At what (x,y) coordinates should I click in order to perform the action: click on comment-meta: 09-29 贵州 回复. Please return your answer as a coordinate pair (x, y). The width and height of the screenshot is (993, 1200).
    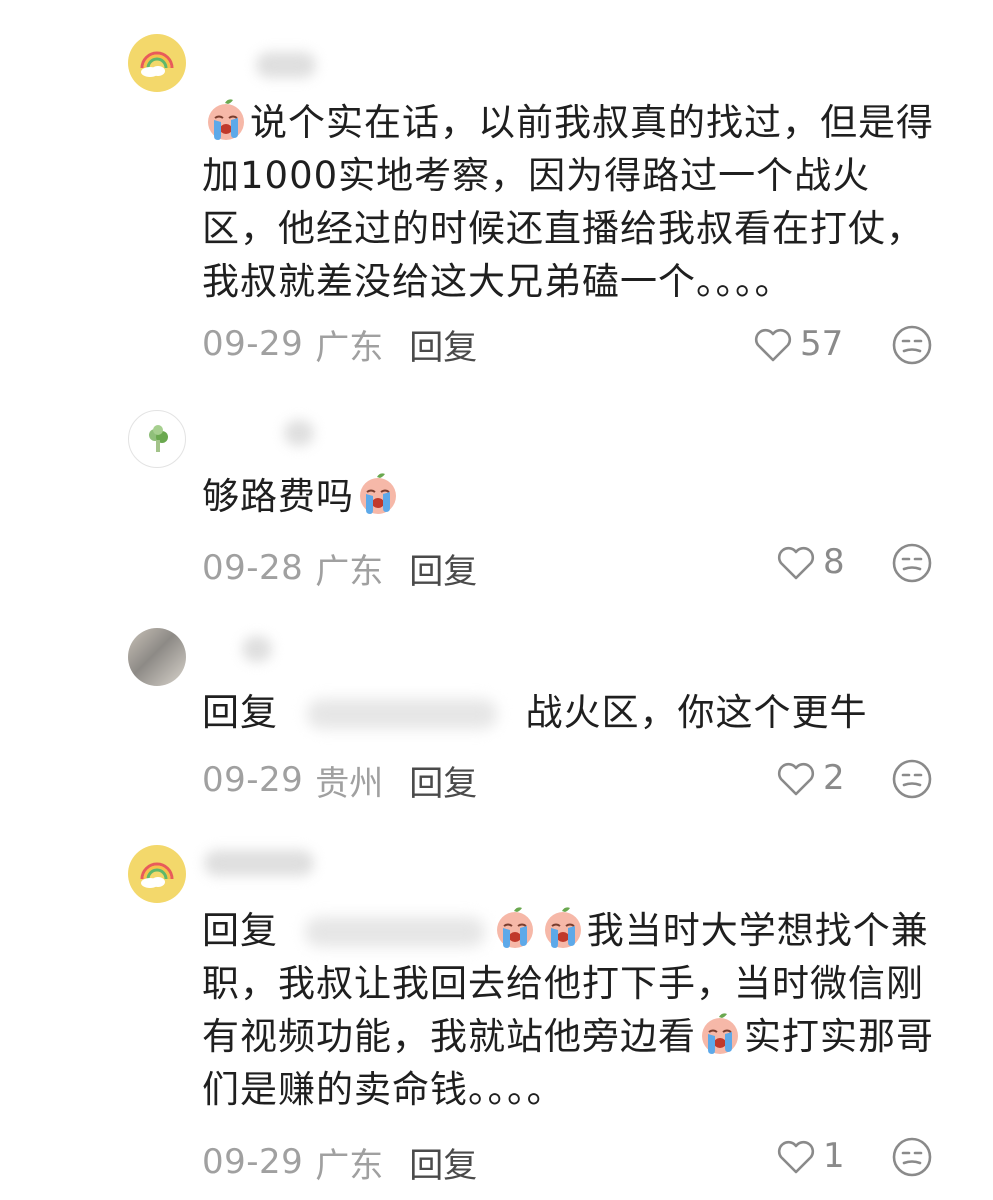
    Looking at the image, I should click on (339, 780).